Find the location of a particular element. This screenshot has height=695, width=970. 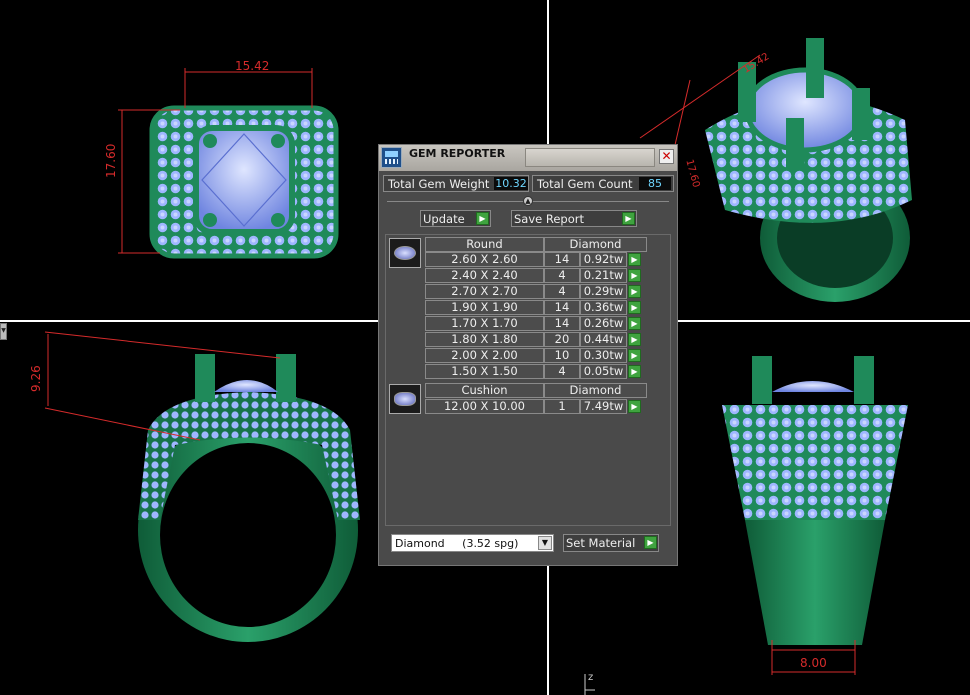

z-axis-label: z is located at coordinates (591, 677).